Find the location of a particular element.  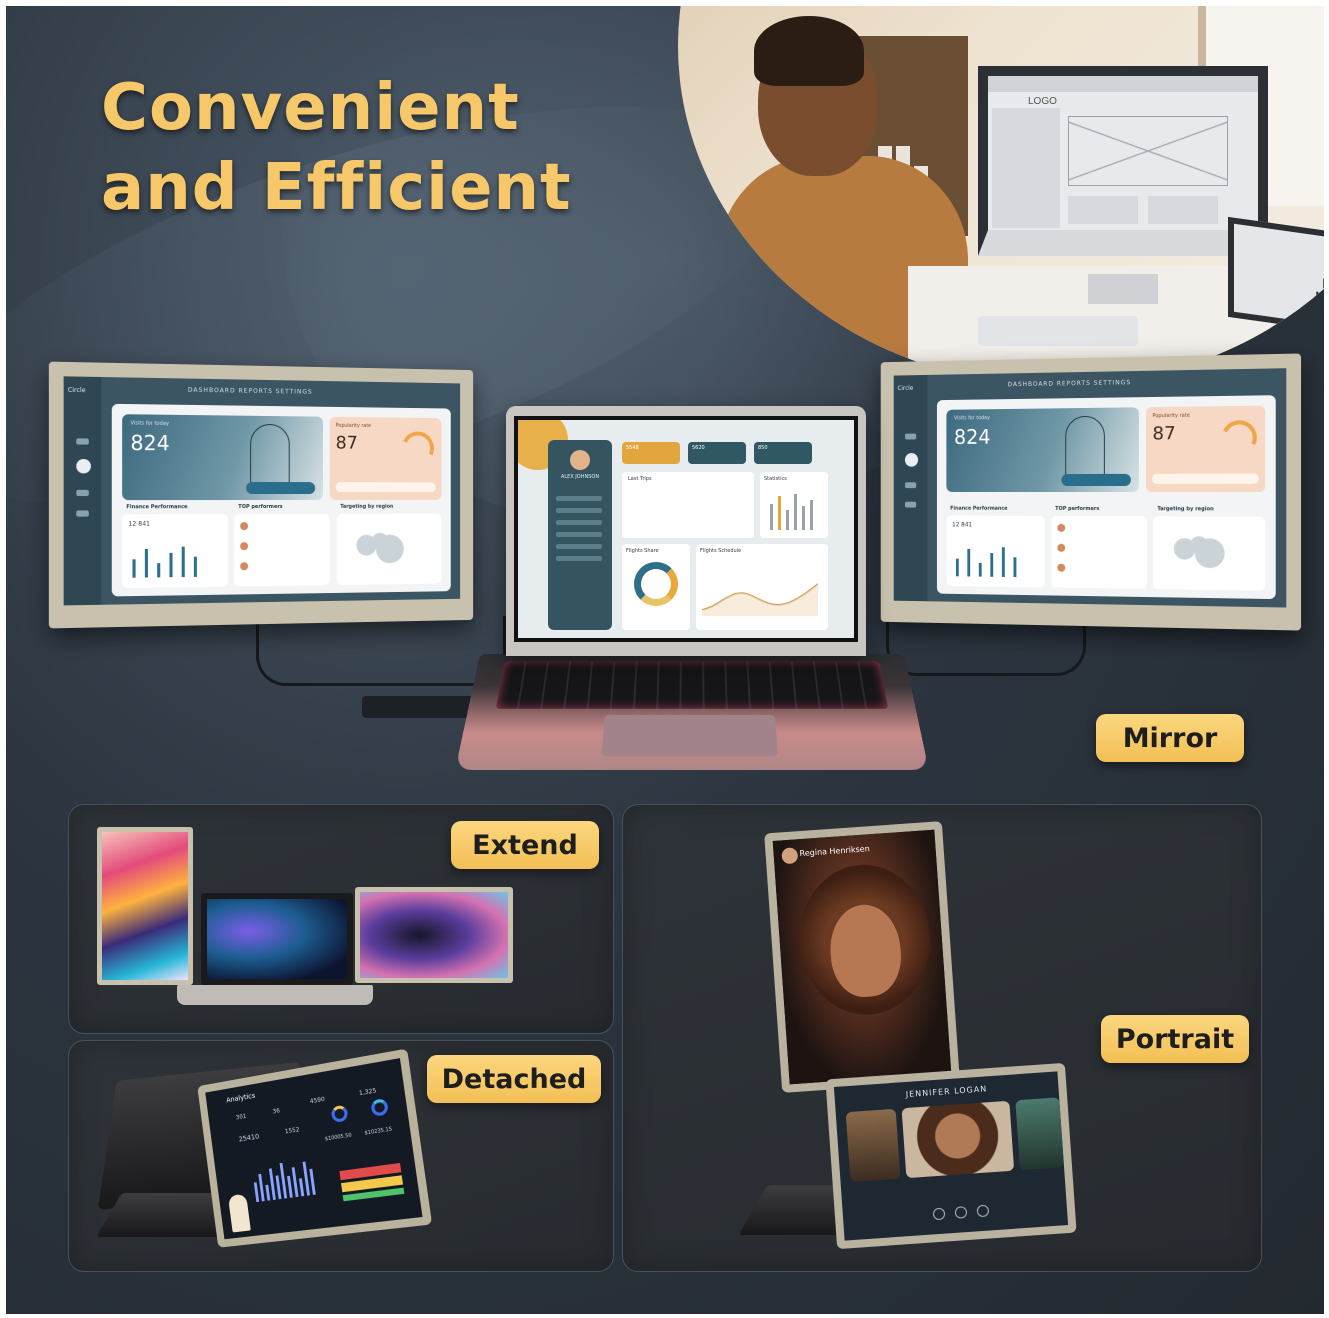

speaker-icon is located at coordinates (983, 1211).